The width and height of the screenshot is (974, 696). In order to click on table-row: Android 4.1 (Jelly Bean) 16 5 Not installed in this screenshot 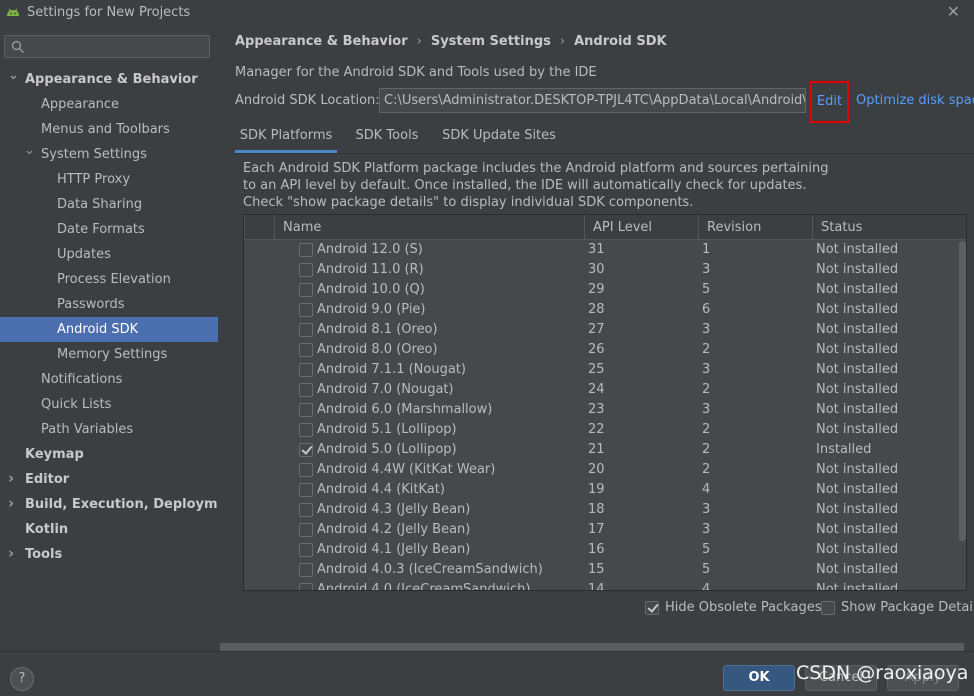, I will do `click(600, 550)`.